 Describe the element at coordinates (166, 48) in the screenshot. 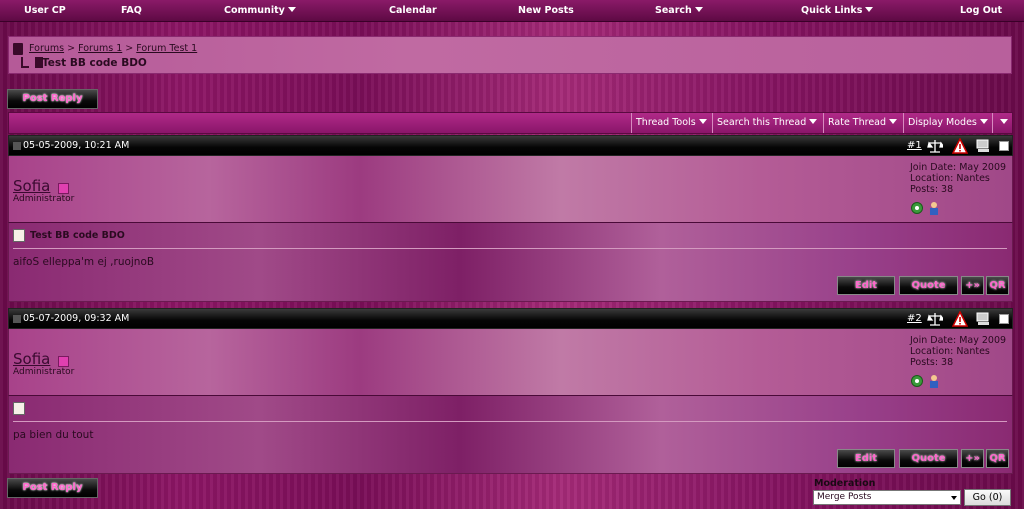

I see `breadcrumb-forum-test-1: Forum Test 1` at that location.